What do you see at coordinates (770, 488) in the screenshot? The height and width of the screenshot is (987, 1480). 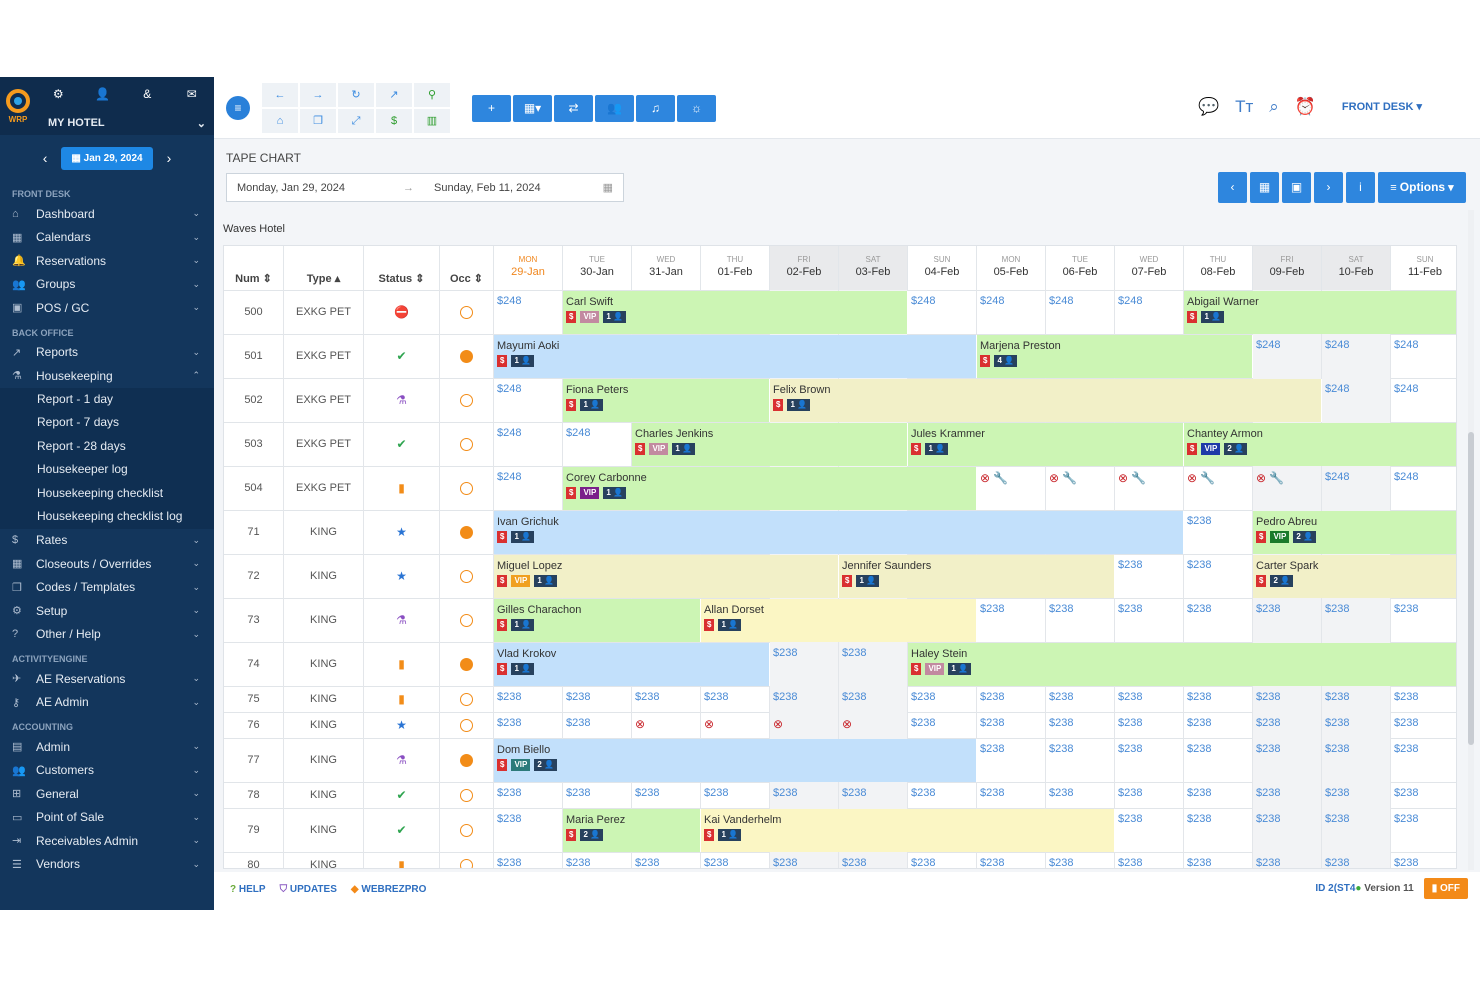 I see `booking-bar: Corey Carbonne $ VIP 1 👤` at bounding box center [770, 488].